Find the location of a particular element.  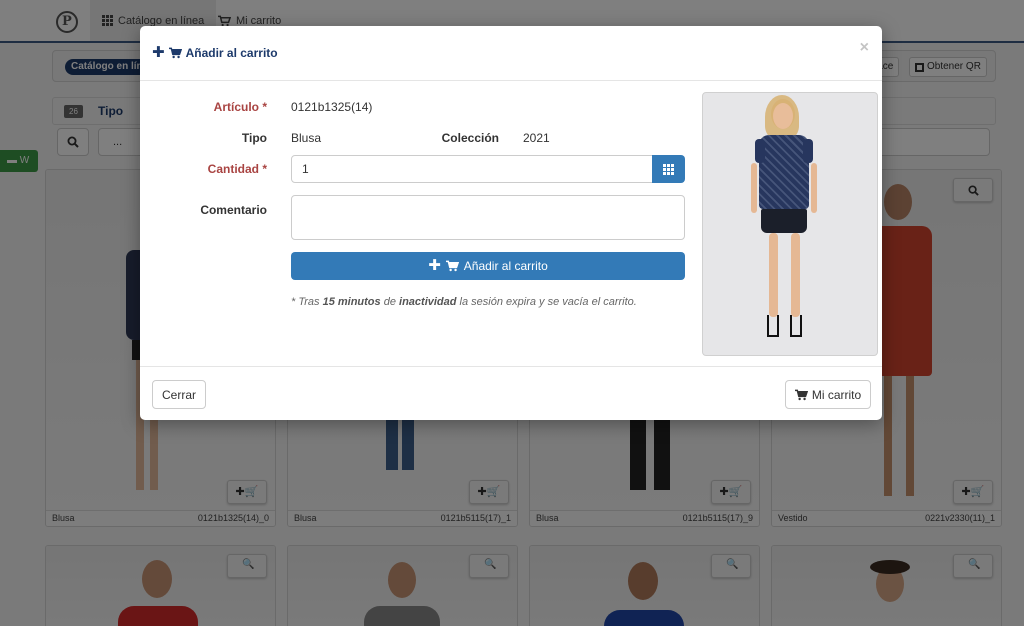

coleccion-label: Colección is located at coordinates (470, 138).